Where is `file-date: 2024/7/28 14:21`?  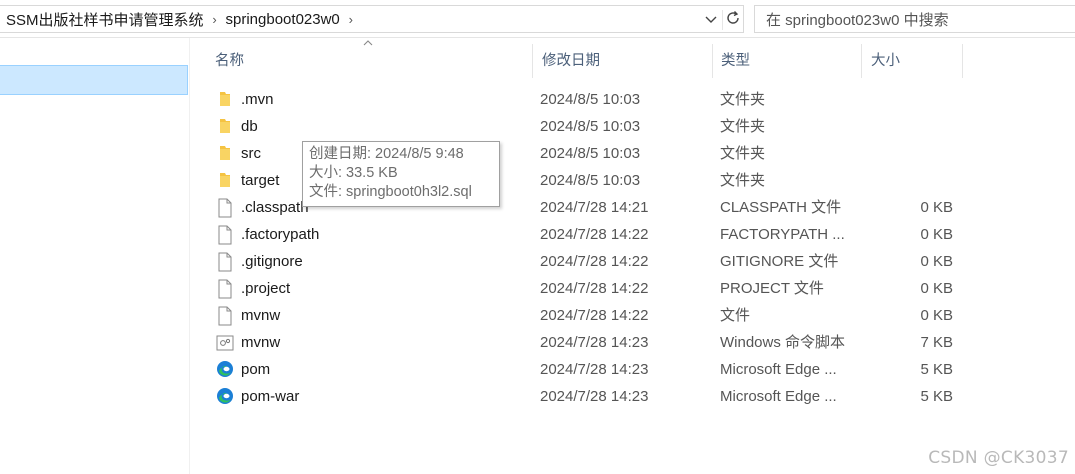 file-date: 2024/7/28 14:21 is located at coordinates (594, 207).